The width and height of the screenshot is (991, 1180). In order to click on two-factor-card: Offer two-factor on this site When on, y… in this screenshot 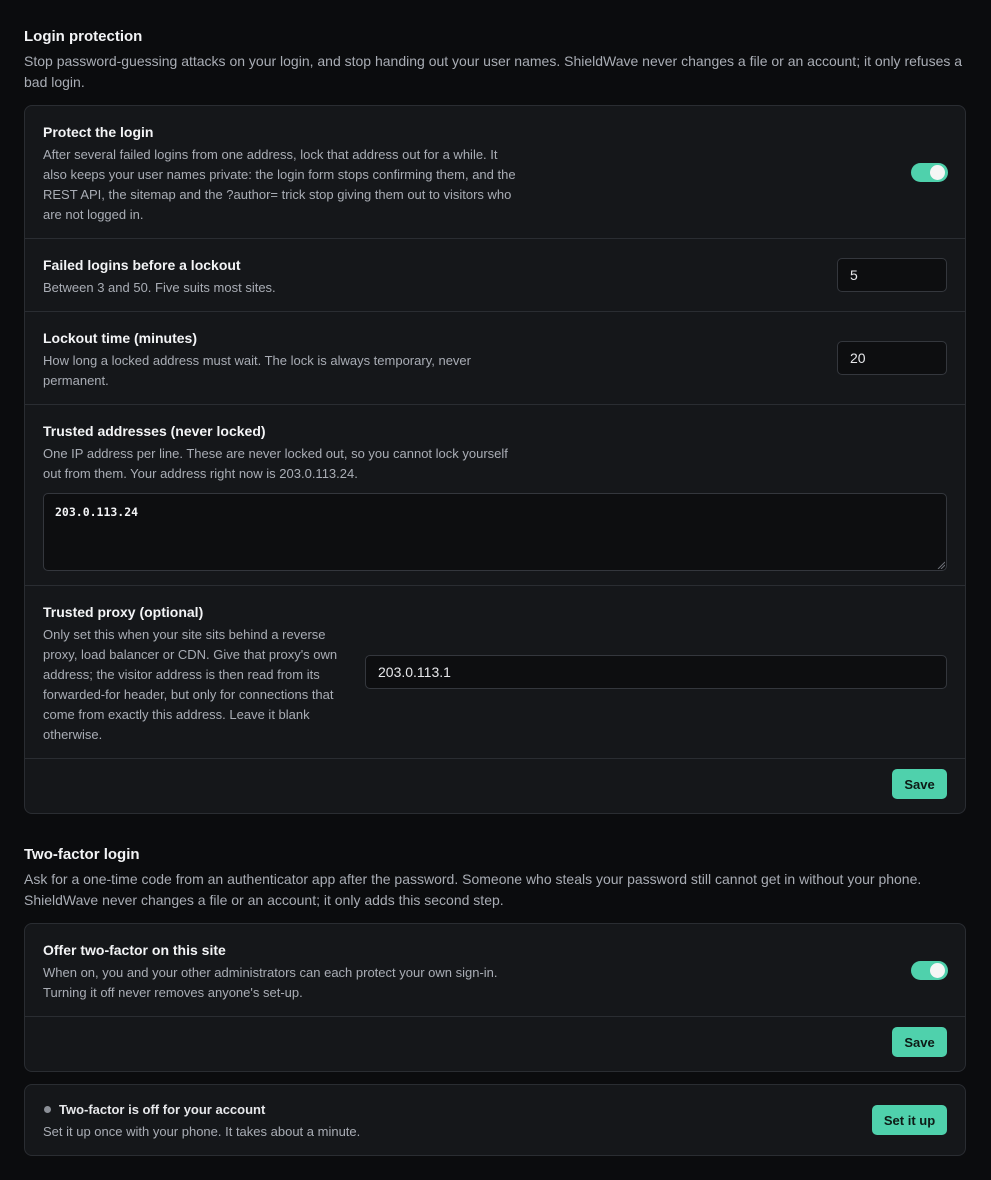, I will do `click(495, 997)`.